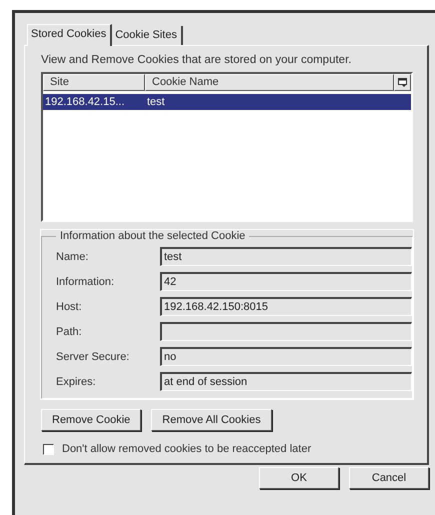  I want to click on group-title: Information about the selected Cookie, so click(152, 236).